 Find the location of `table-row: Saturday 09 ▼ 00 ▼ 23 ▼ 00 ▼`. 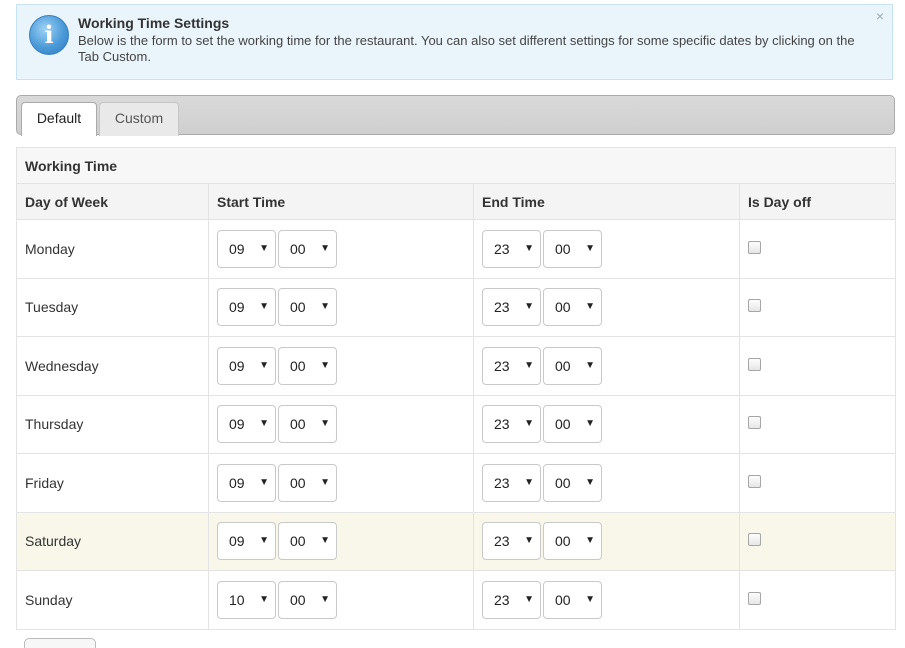

table-row: Saturday 09 ▼ 00 ▼ 23 ▼ 00 ▼ is located at coordinates (456, 541).